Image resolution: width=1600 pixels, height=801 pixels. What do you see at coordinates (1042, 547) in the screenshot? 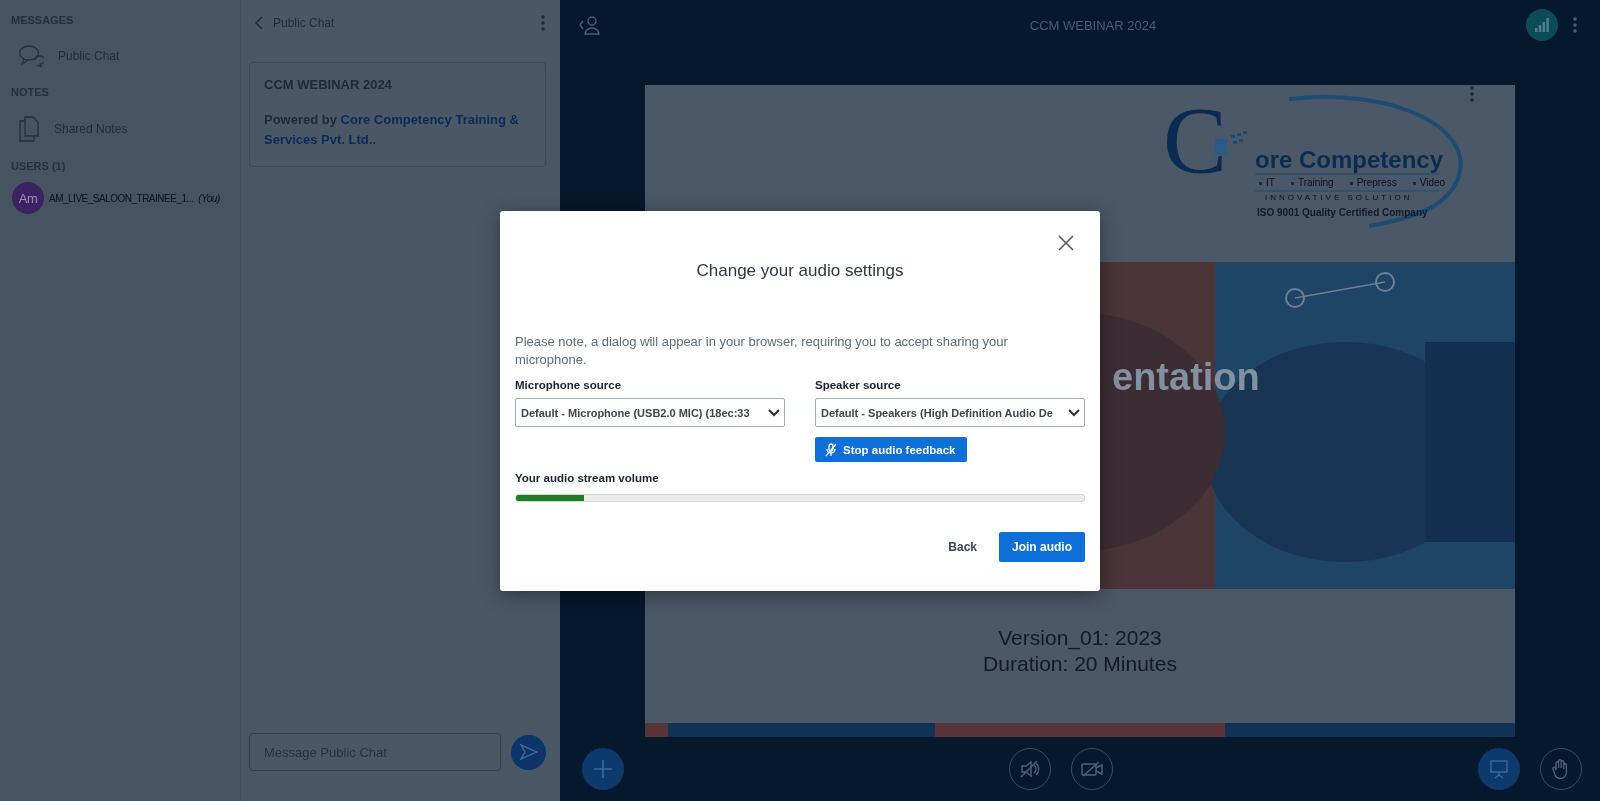
I see `join-audio-button: Join audio` at bounding box center [1042, 547].